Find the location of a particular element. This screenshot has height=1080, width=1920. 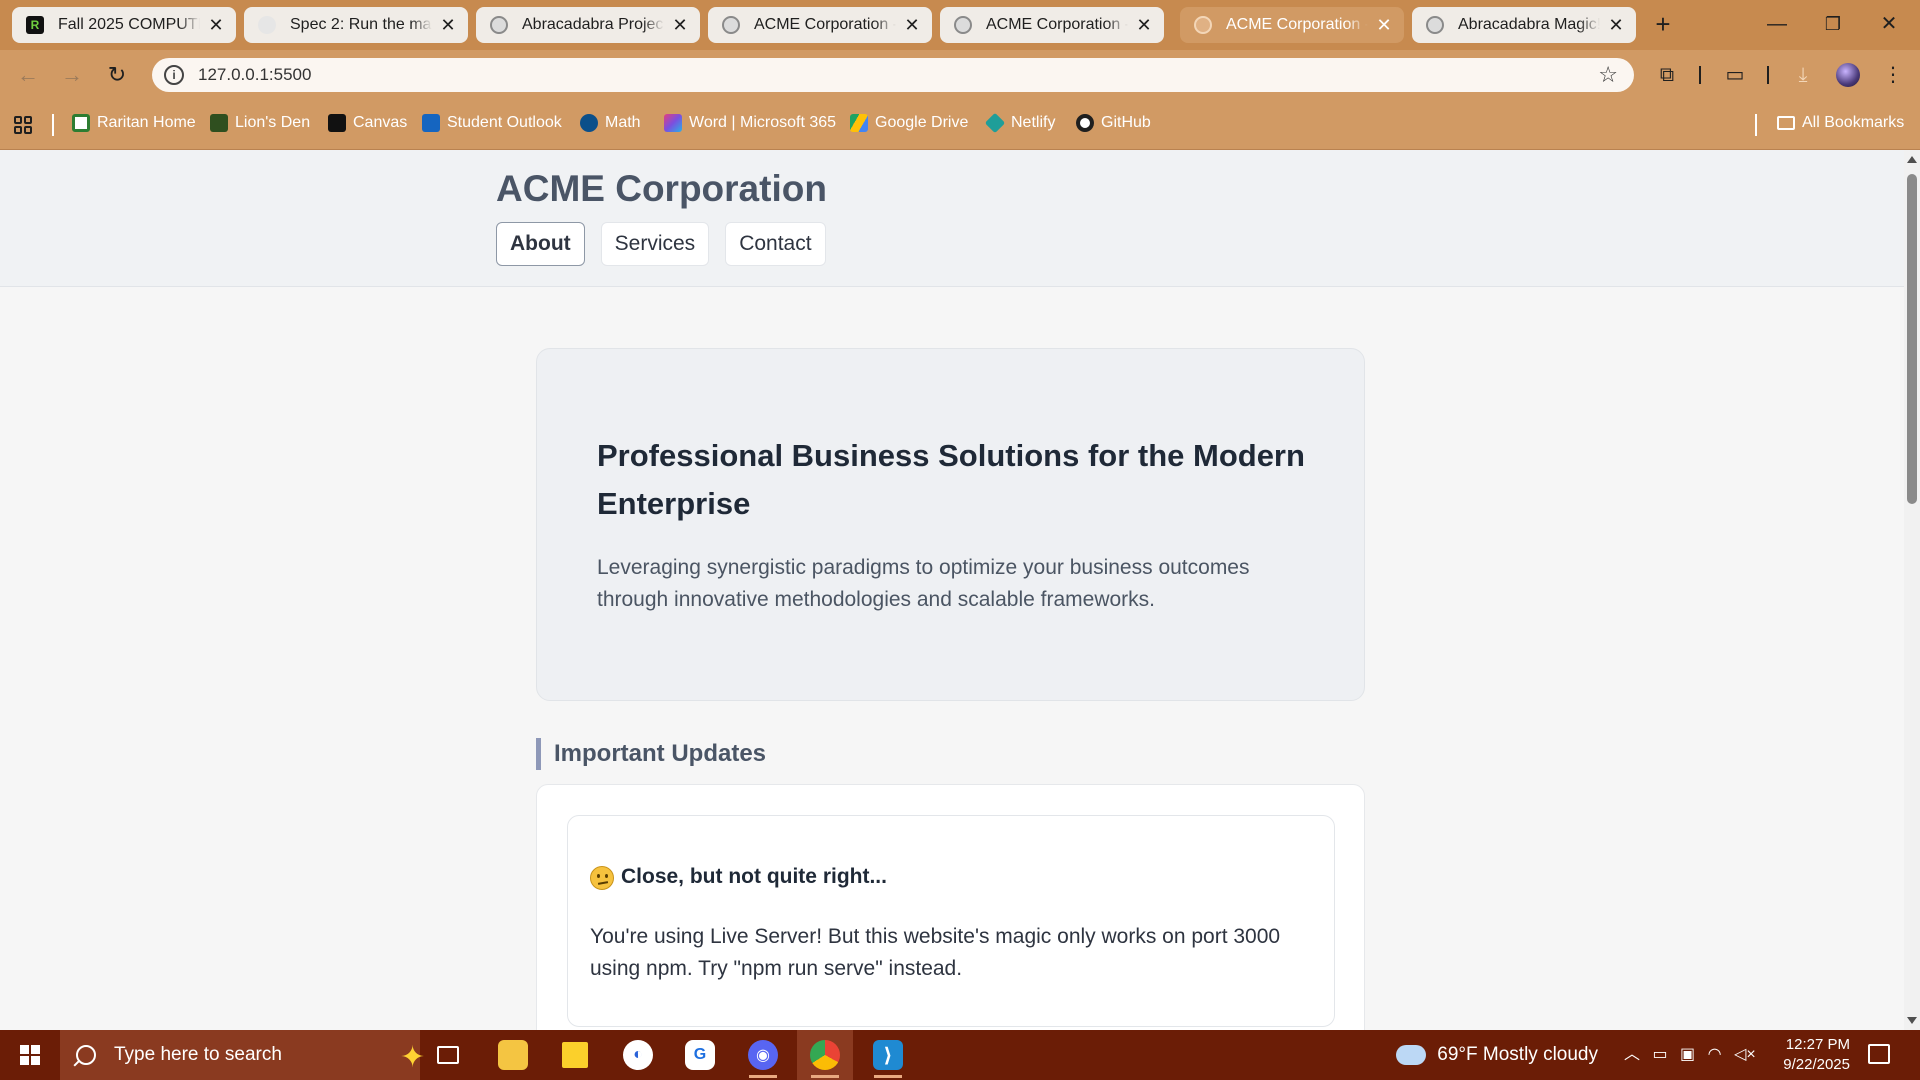

taskbar-clock: 12:27 PM 9/22/2025 is located at coordinates (1808, 1055).